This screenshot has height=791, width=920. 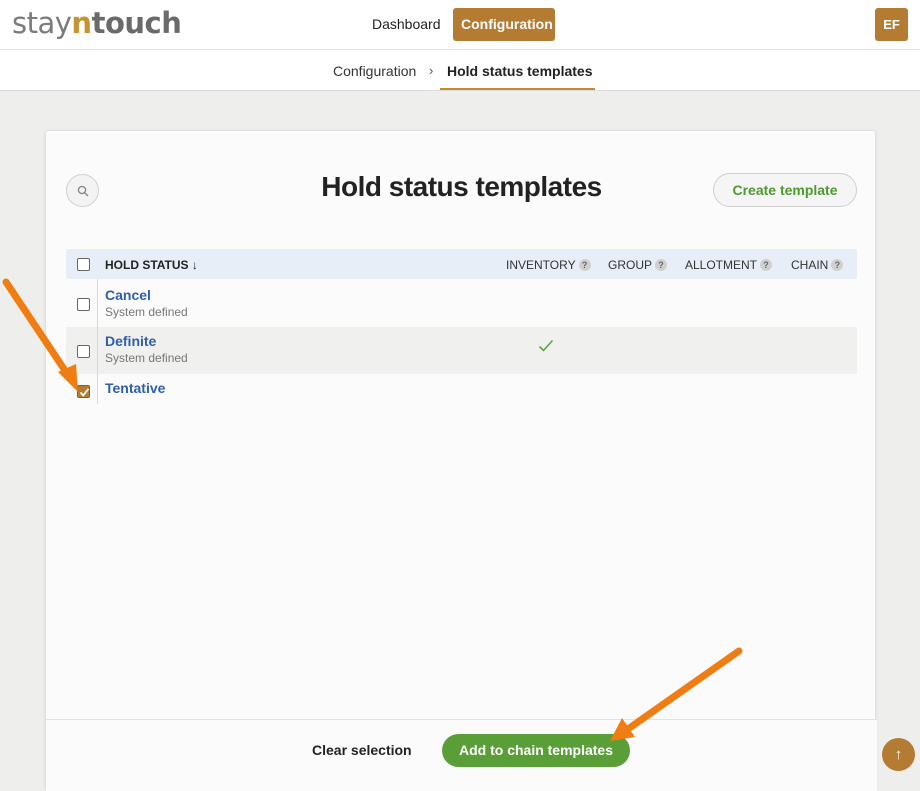 What do you see at coordinates (536, 750) in the screenshot?
I see `add-to-chain-templates-button: Add to chain templates` at bounding box center [536, 750].